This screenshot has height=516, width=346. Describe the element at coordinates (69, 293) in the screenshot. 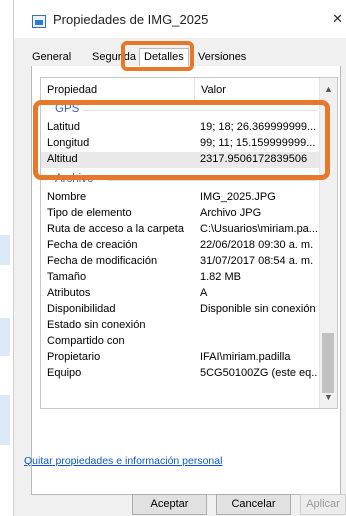

I see `property-name: Atributos` at that location.